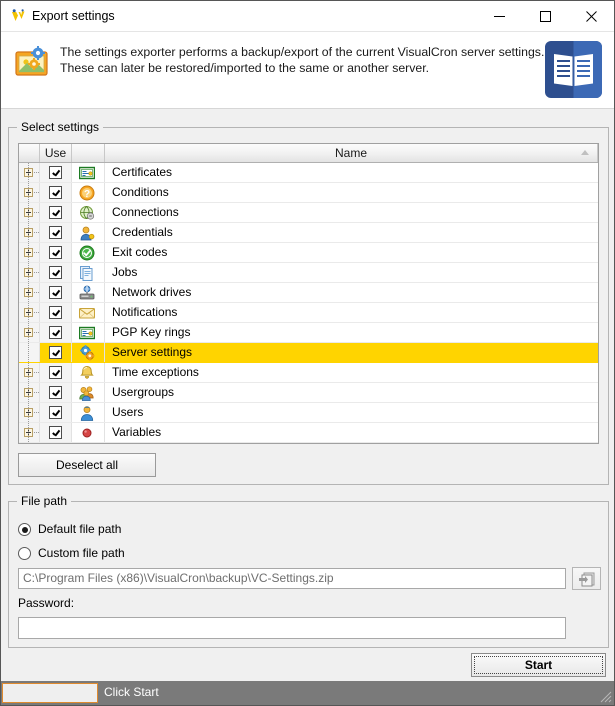  I want to click on table-row: PGP Key rings, so click(308, 333).